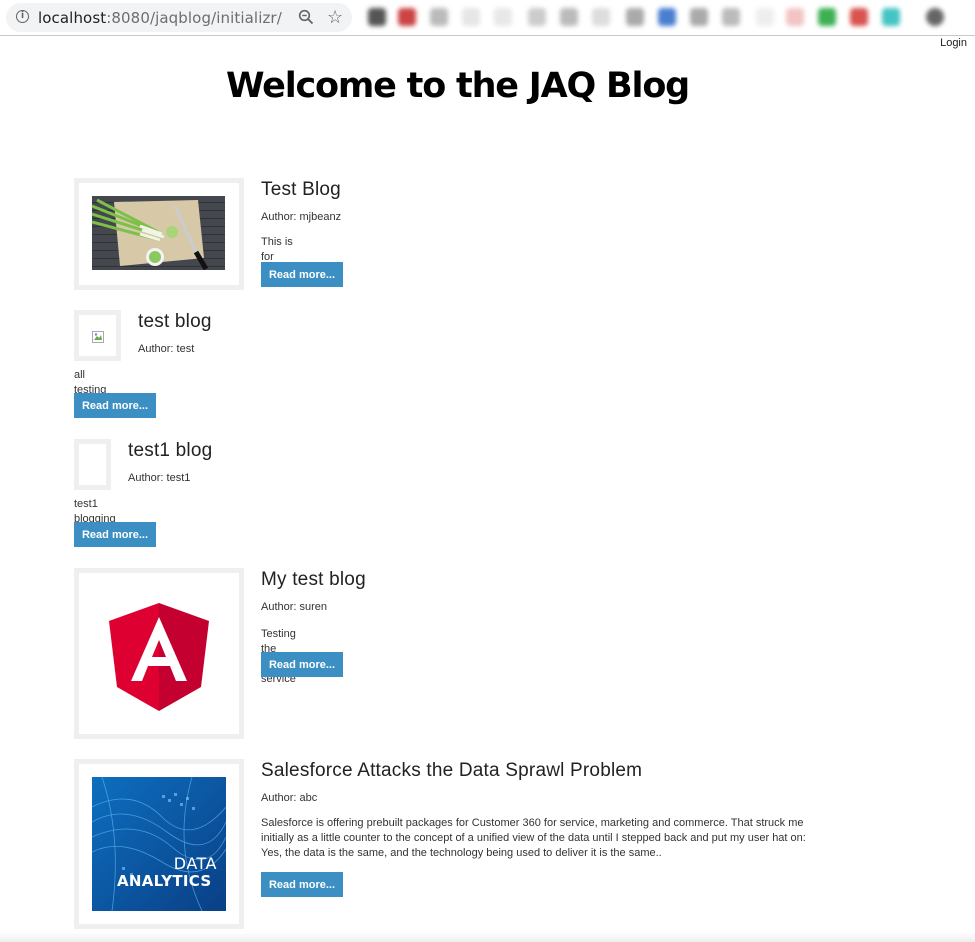  I want to click on green-onions-photo, so click(158, 233).